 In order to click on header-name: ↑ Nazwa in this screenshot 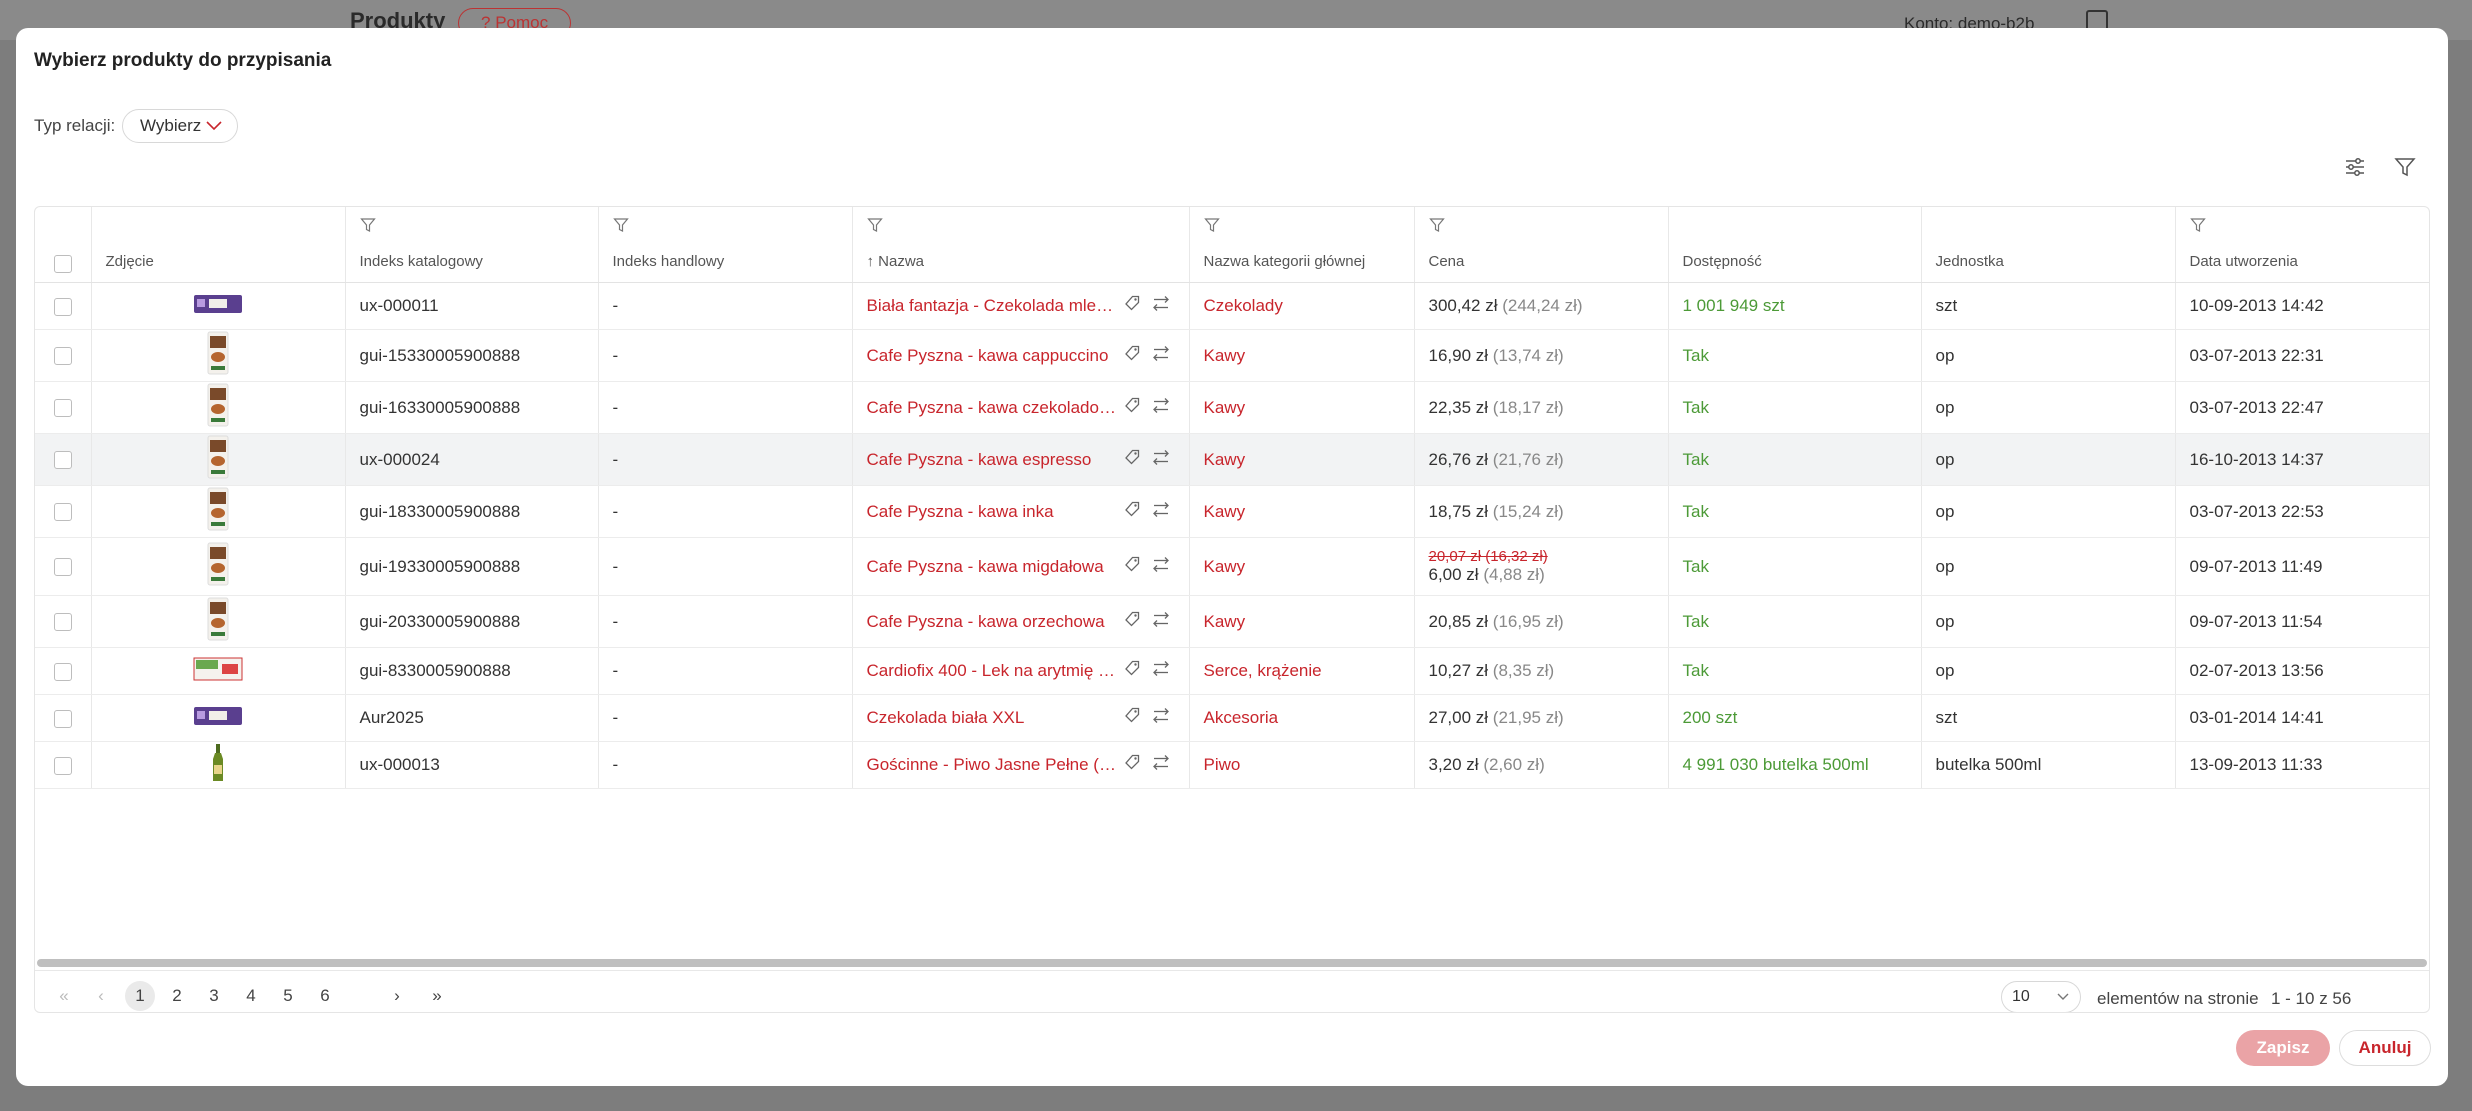, I will do `click(1021, 245)`.